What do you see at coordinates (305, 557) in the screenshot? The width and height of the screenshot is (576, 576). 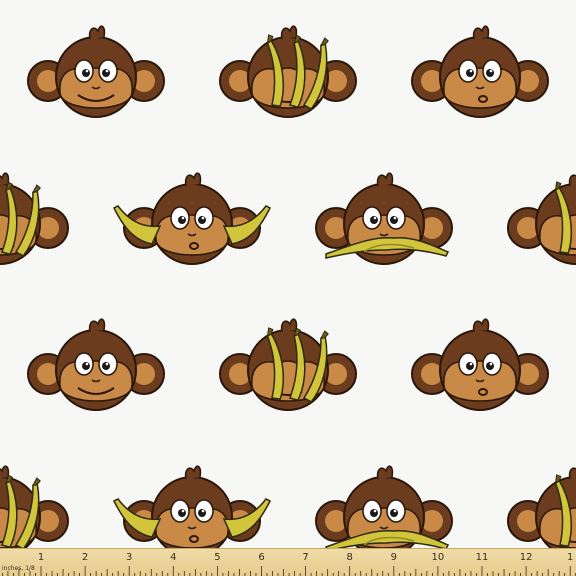 I see `ruler-number: 7` at bounding box center [305, 557].